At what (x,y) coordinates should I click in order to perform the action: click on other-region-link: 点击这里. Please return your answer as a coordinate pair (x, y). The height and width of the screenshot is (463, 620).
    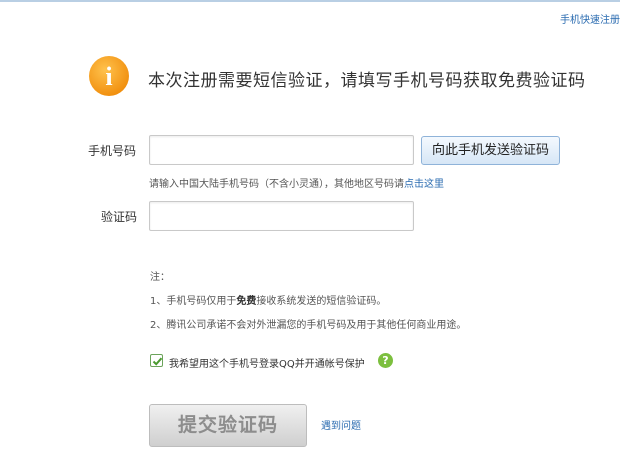
    Looking at the image, I should click on (424, 184).